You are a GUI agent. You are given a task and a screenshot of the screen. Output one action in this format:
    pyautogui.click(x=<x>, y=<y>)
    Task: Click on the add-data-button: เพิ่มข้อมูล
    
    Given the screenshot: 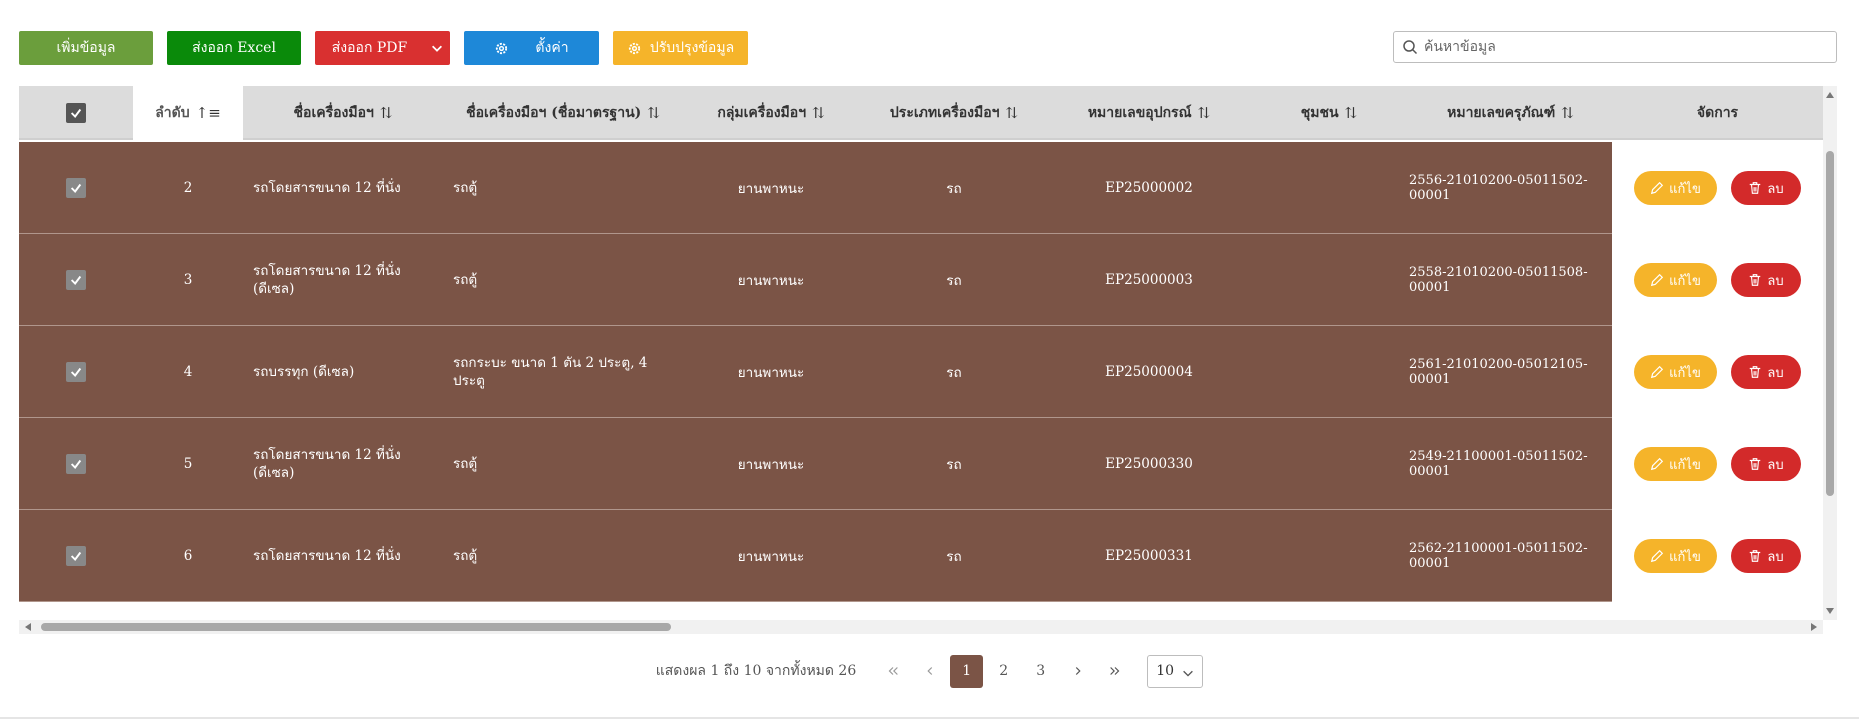 What is the action you would take?
    pyautogui.click(x=86, y=48)
    